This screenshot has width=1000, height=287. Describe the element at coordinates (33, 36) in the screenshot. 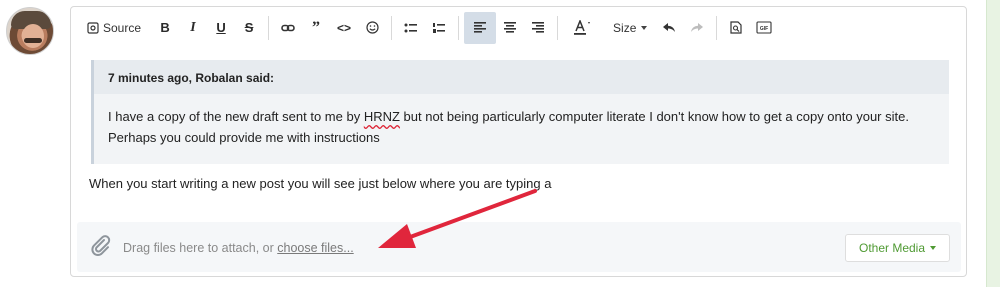

I see `avatar-face` at that location.